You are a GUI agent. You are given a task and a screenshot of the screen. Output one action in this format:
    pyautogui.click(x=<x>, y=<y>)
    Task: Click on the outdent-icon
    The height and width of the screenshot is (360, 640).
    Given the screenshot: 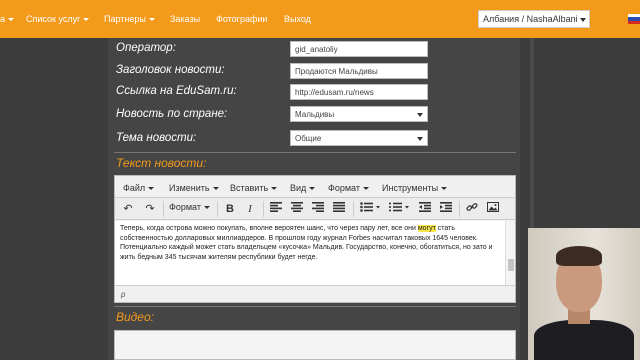 What is the action you would take?
    pyautogui.click(x=425, y=209)
    